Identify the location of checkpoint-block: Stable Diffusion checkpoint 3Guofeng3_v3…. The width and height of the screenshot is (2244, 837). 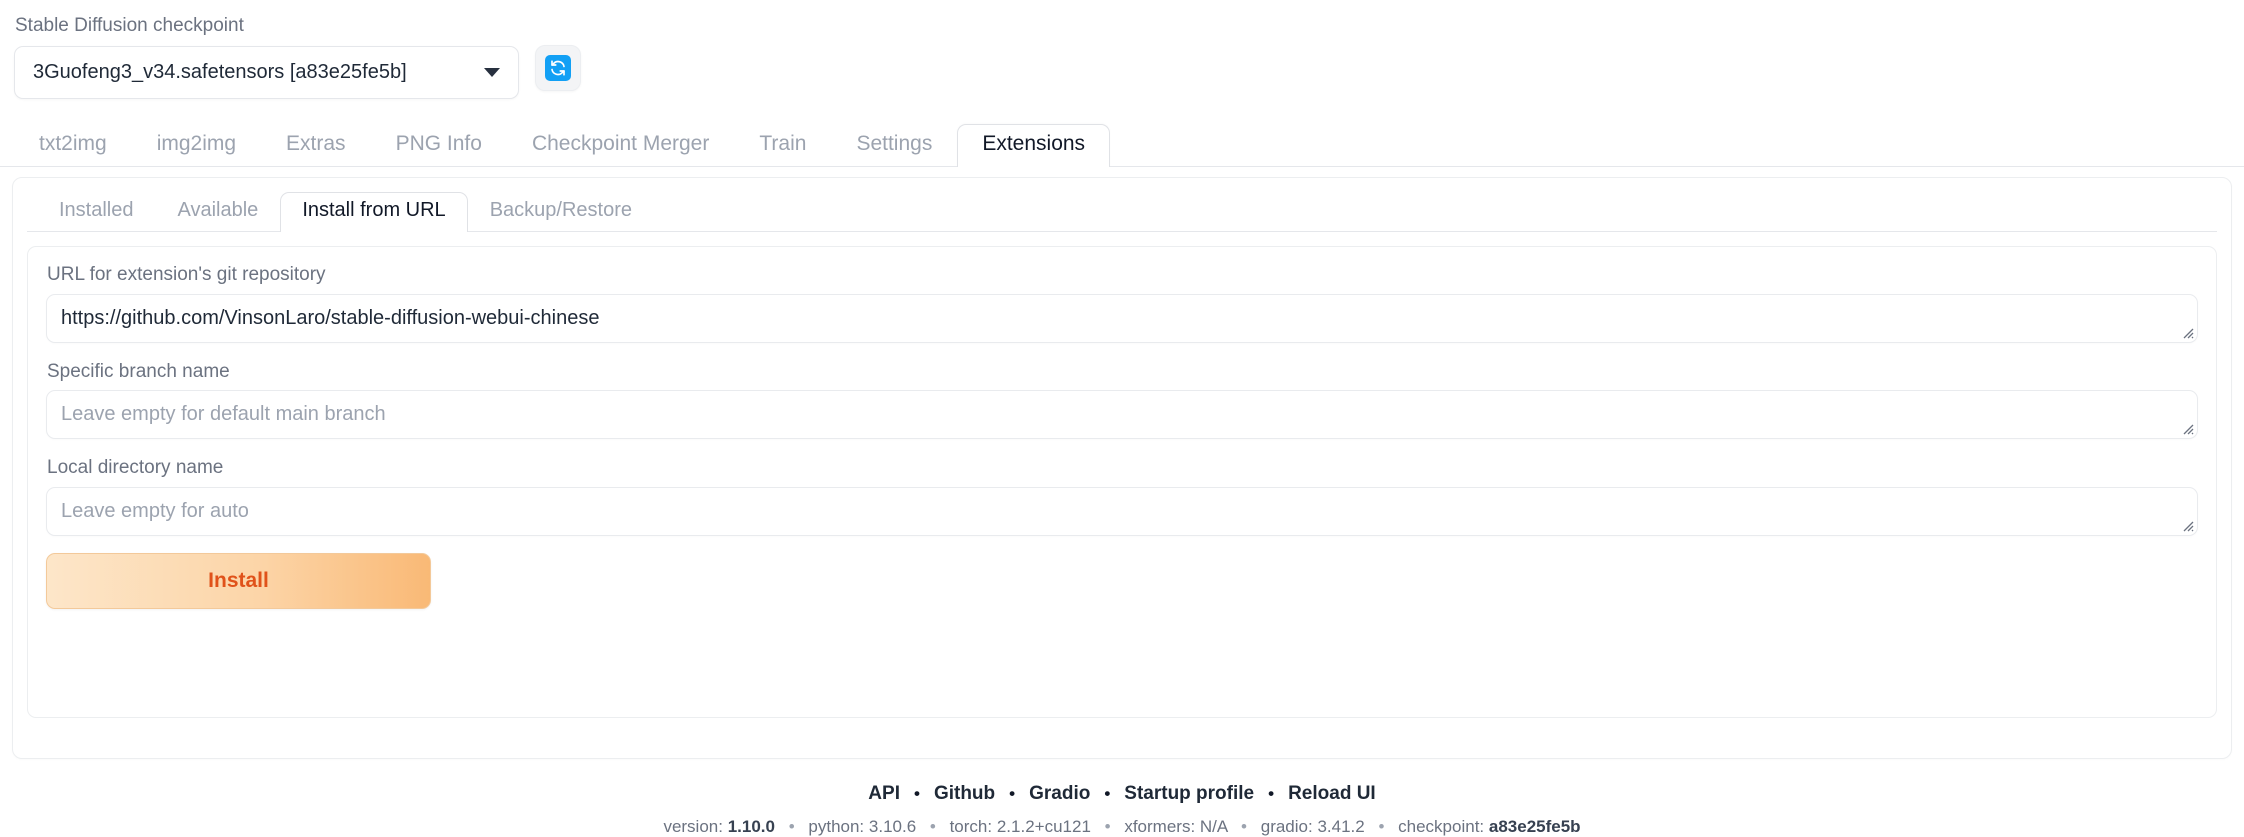
(266, 56).